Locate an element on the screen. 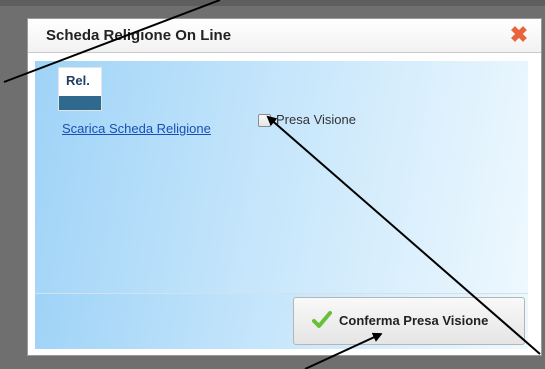 This screenshot has height=369, width=545. rel-icon-bar is located at coordinates (80, 103).